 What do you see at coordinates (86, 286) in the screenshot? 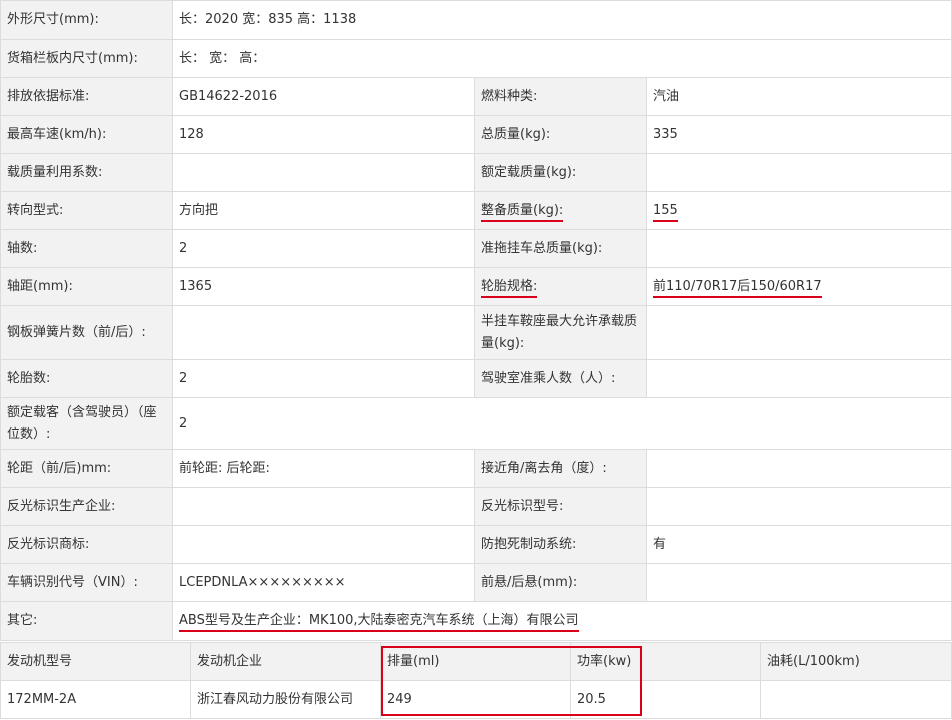
I see `wheelbase-label: 轴距(mm):` at bounding box center [86, 286].